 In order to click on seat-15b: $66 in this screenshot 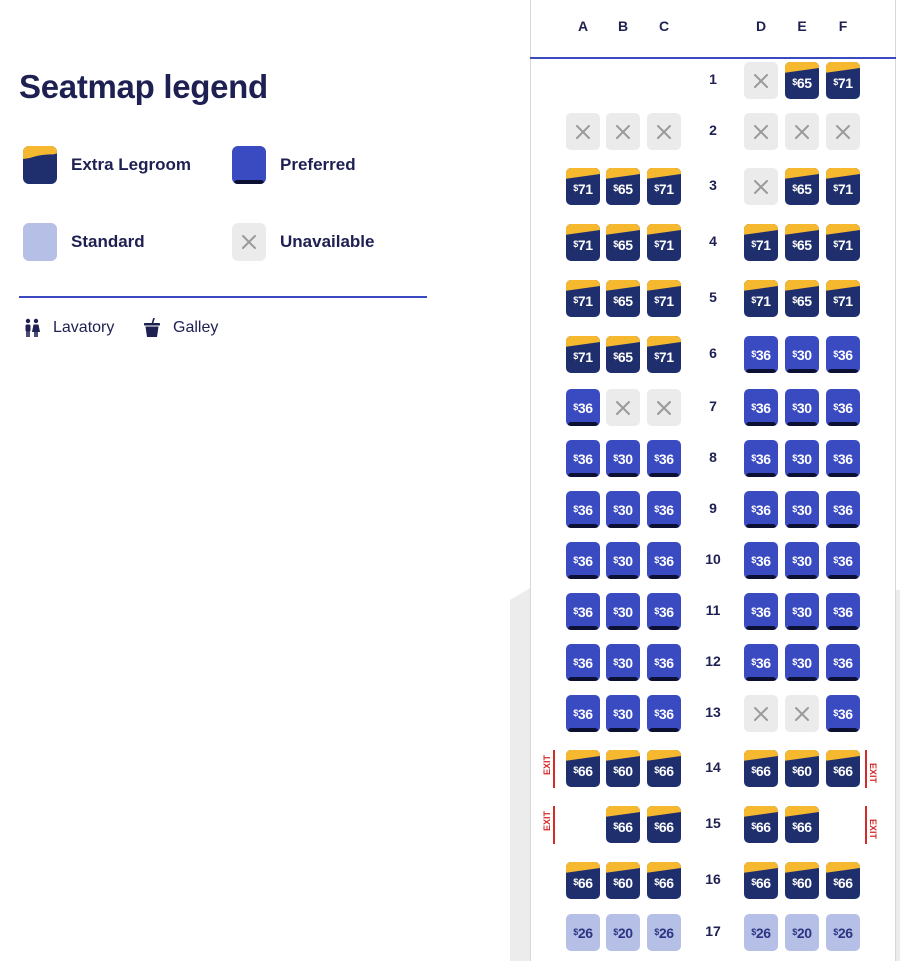, I will do `click(623, 824)`.